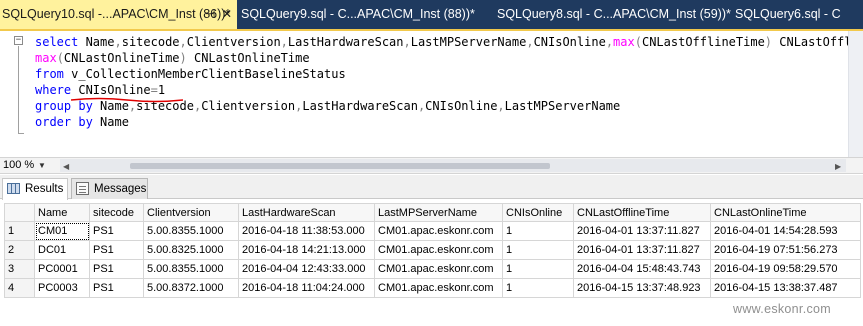 The width and height of the screenshot is (863, 326). What do you see at coordinates (19, 288) in the screenshot?
I see `row-number: 4` at bounding box center [19, 288].